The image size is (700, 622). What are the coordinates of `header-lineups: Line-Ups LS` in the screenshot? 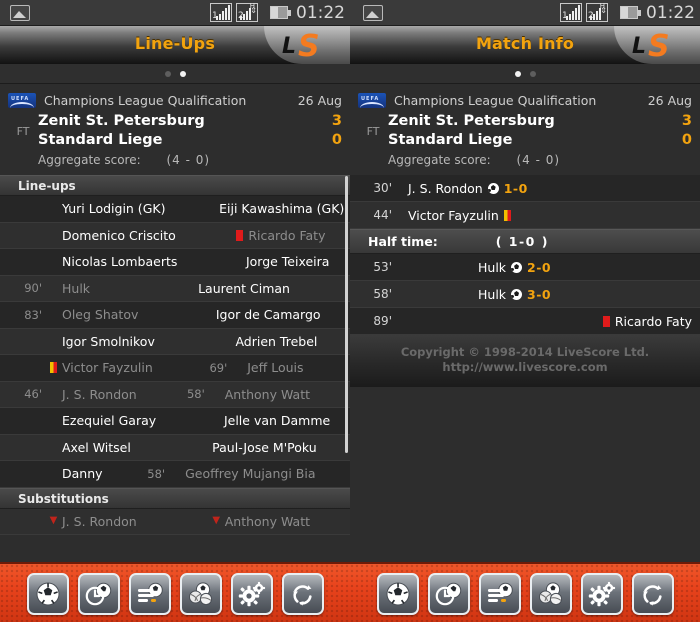 It's located at (175, 45).